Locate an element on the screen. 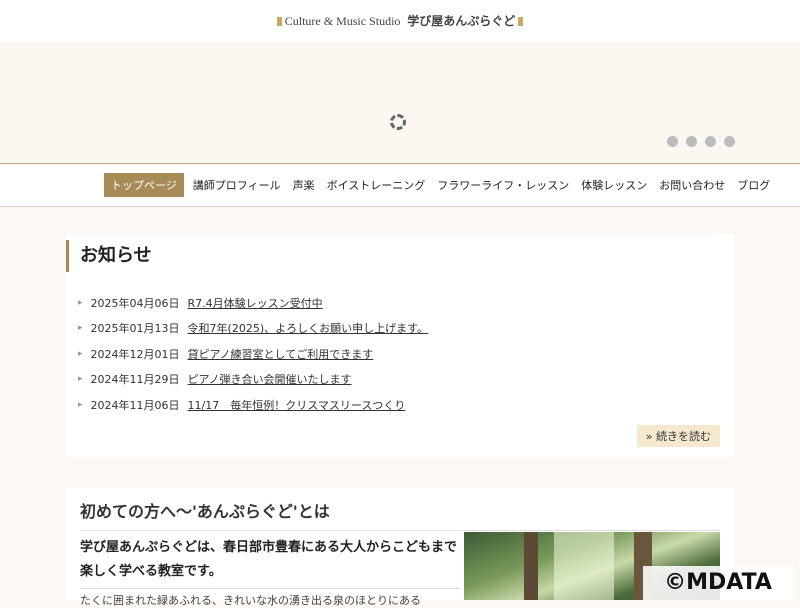 This screenshot has height=608, width=800. nav-item-voice-training: ボイストレーニング is located at coordinates (376, 185).